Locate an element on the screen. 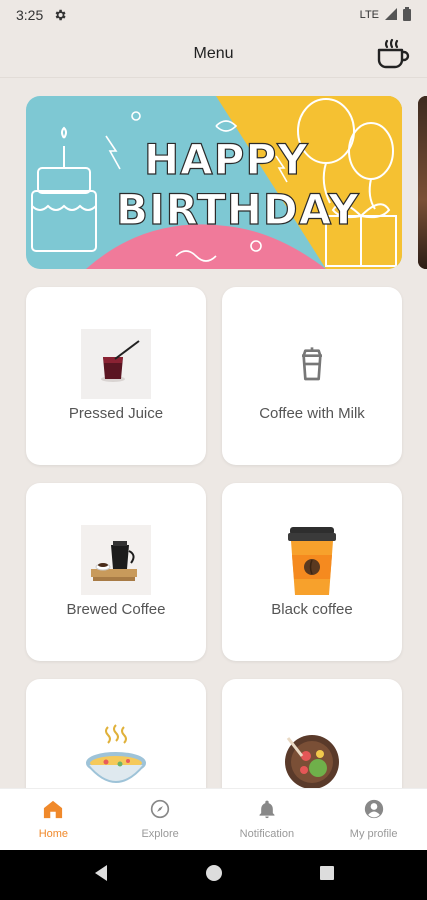 This screenshot has height=900, width=427. black-coffee-cup-icon is located at coordinates (312, 560).